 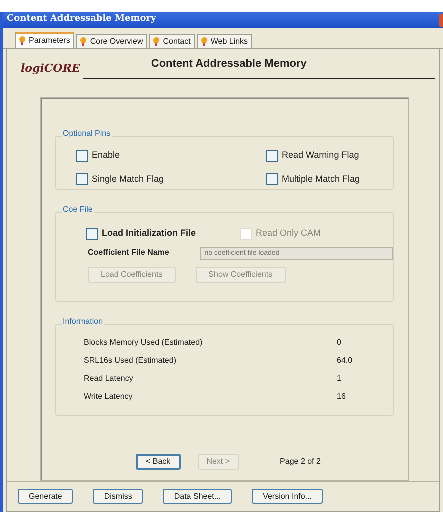 What do you see at coordinates (129, 253) in the screenshot?
I see `field-label: Coefficient File Name` at bounding box center [129, 253].